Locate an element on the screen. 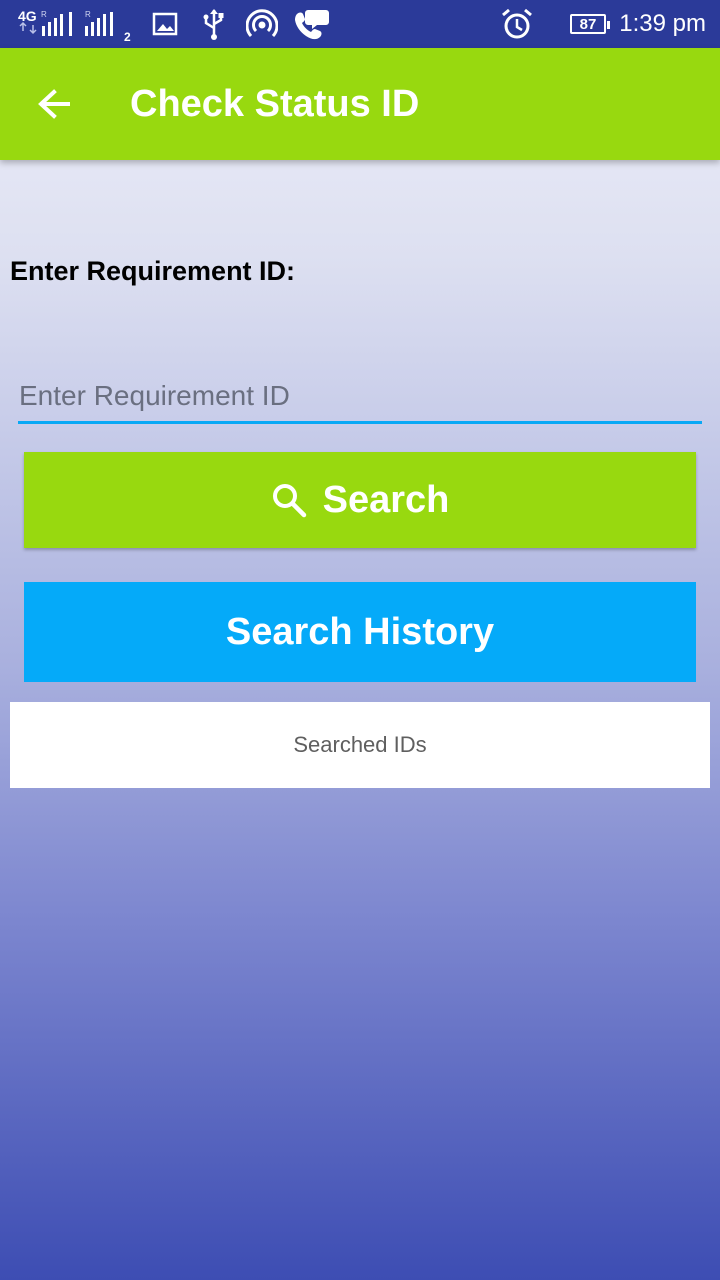 The height and width of the screenshot is (1280, 720). battery-icon: 87 is located at coordinates (590, 24).